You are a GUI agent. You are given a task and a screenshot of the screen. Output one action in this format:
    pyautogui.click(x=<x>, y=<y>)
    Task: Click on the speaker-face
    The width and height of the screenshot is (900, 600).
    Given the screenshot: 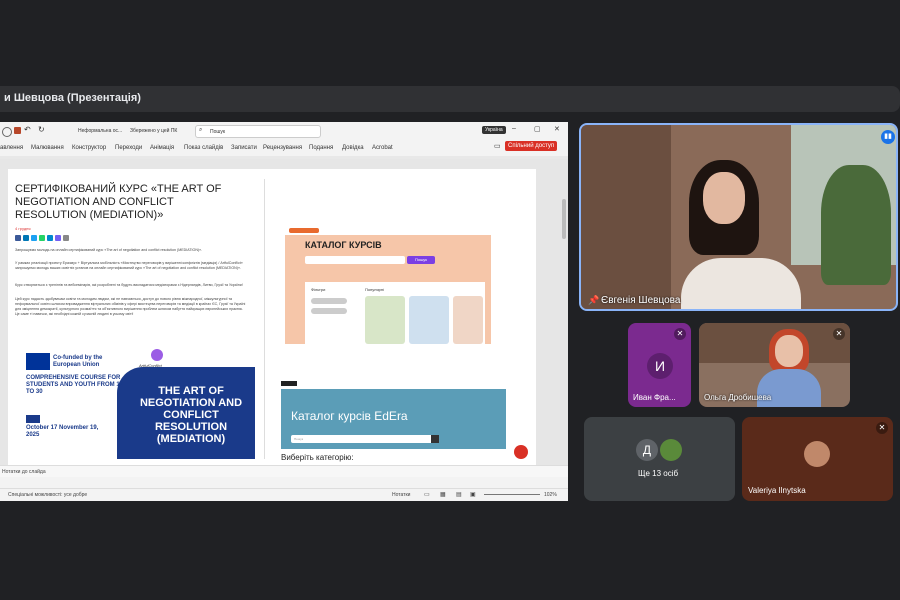 What is the action you would take?
    pyautogui.click(x=724, y=198)
    